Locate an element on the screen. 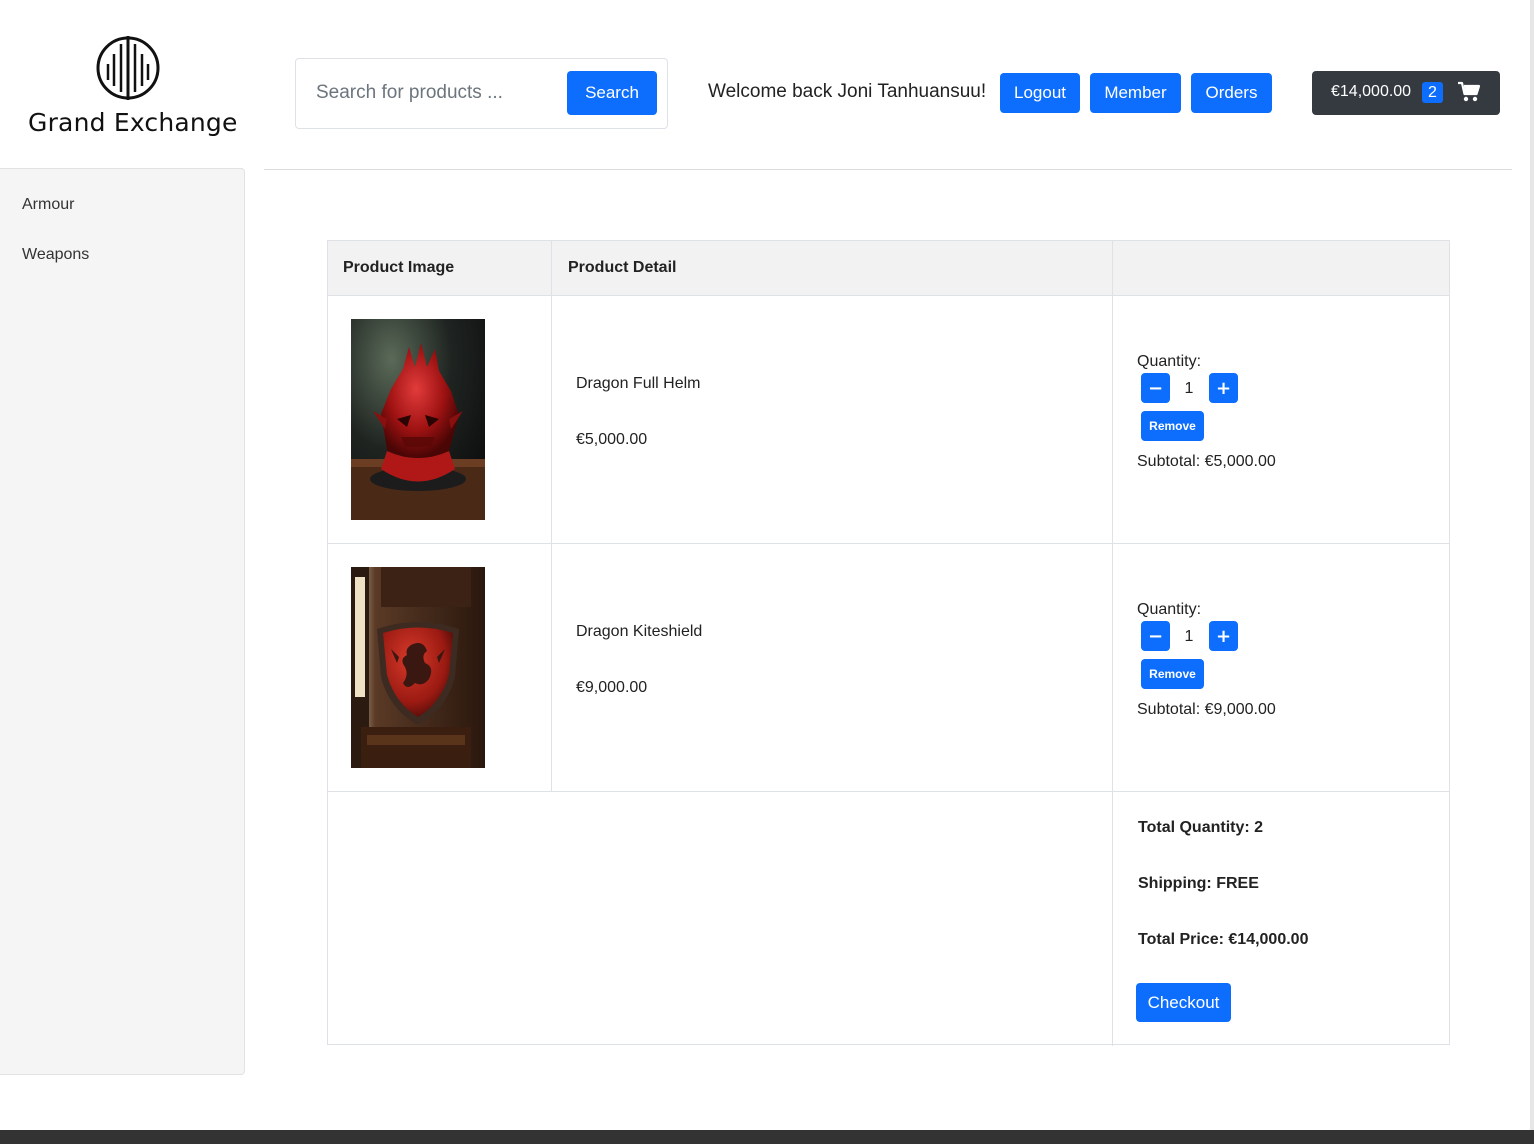 This screenshot has width=1534, height=1144. search-input is located at coordinates (433, 93).